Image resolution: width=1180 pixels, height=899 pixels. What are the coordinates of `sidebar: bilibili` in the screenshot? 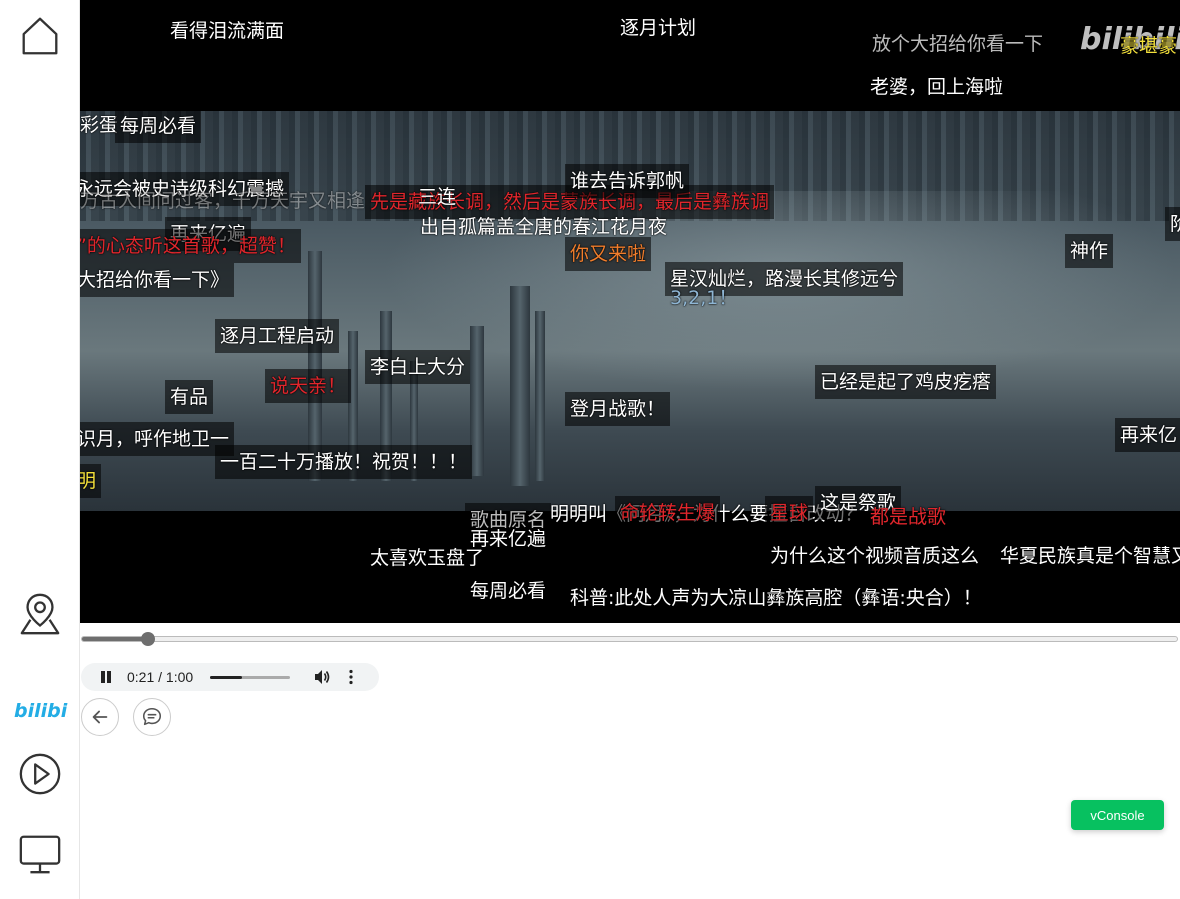 It's located at (40, 449).